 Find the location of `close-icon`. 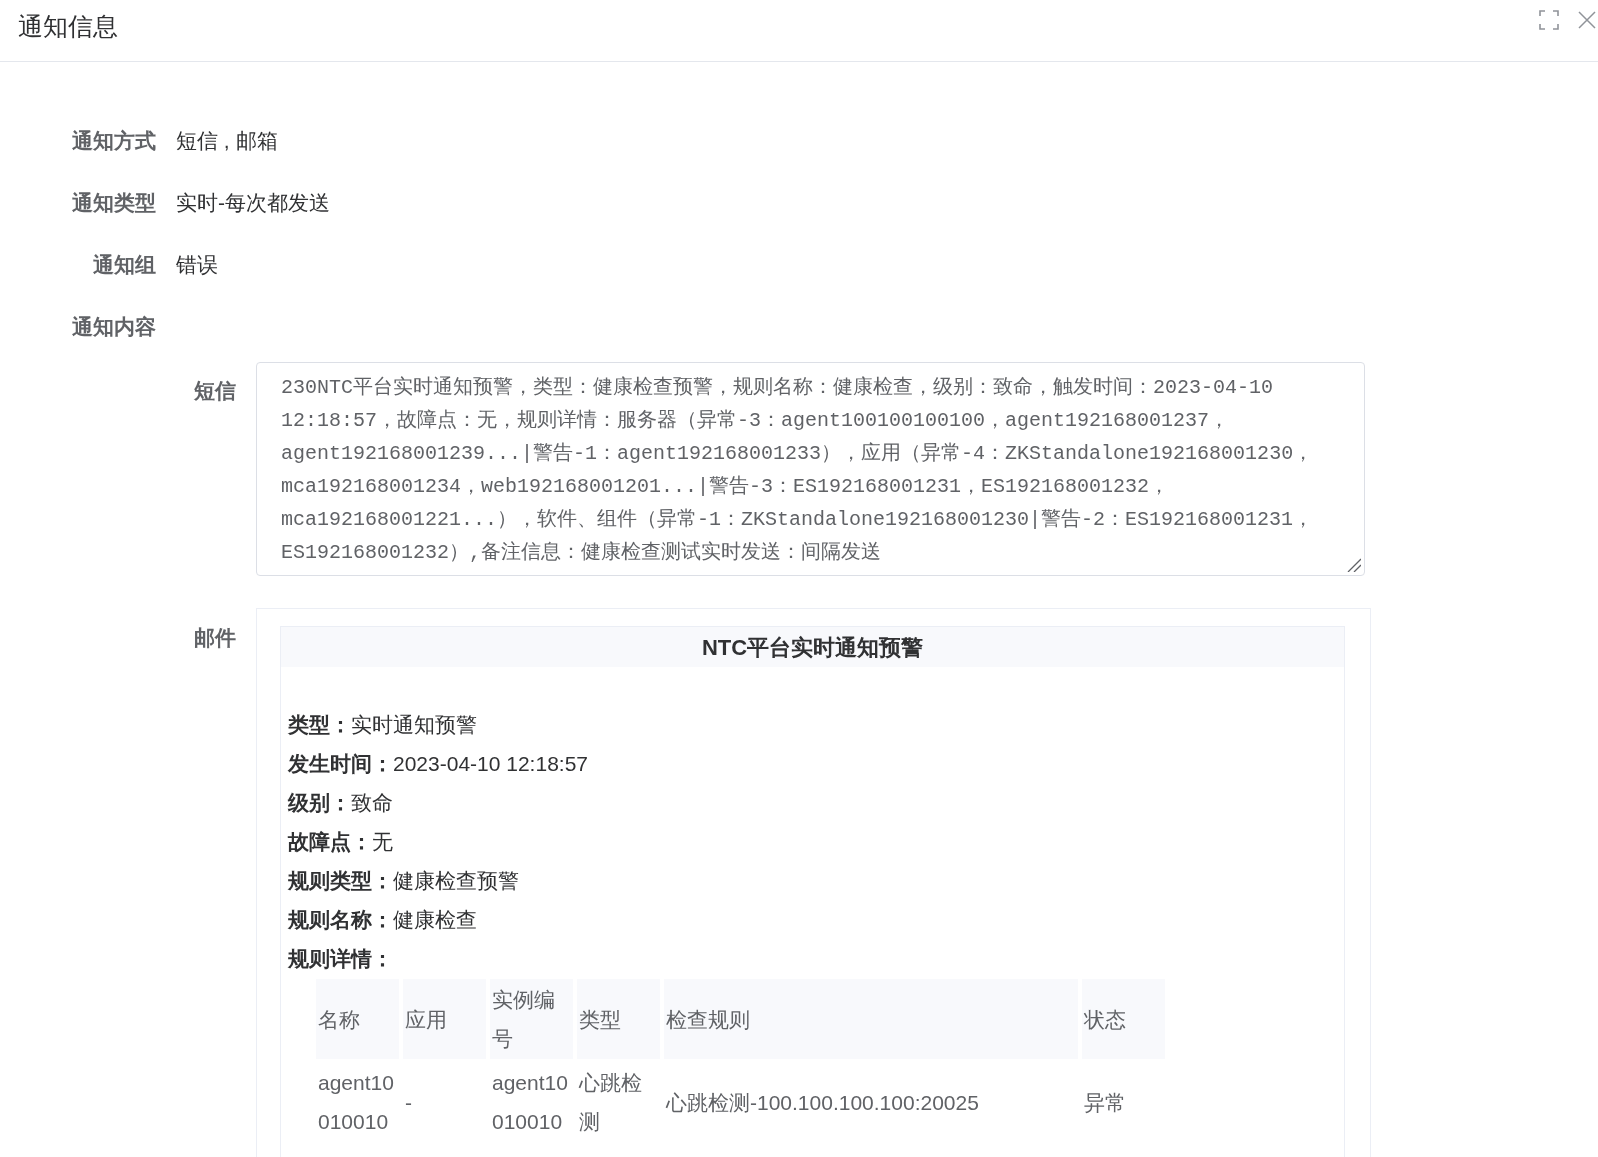

close-icon is located at coordinates (1587, 20).